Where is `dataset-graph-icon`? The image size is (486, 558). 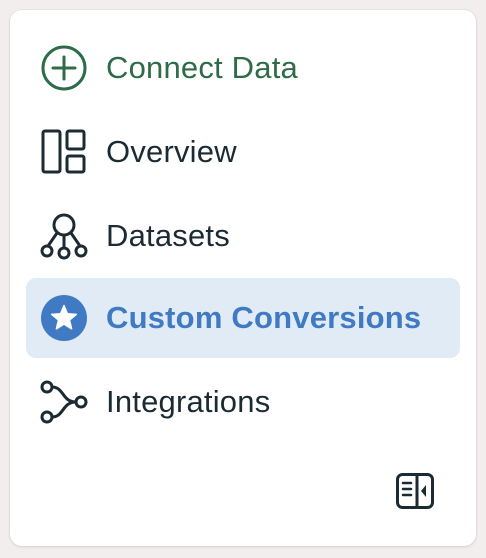
dataset-graph-icon is located at coordinates (64, 236).